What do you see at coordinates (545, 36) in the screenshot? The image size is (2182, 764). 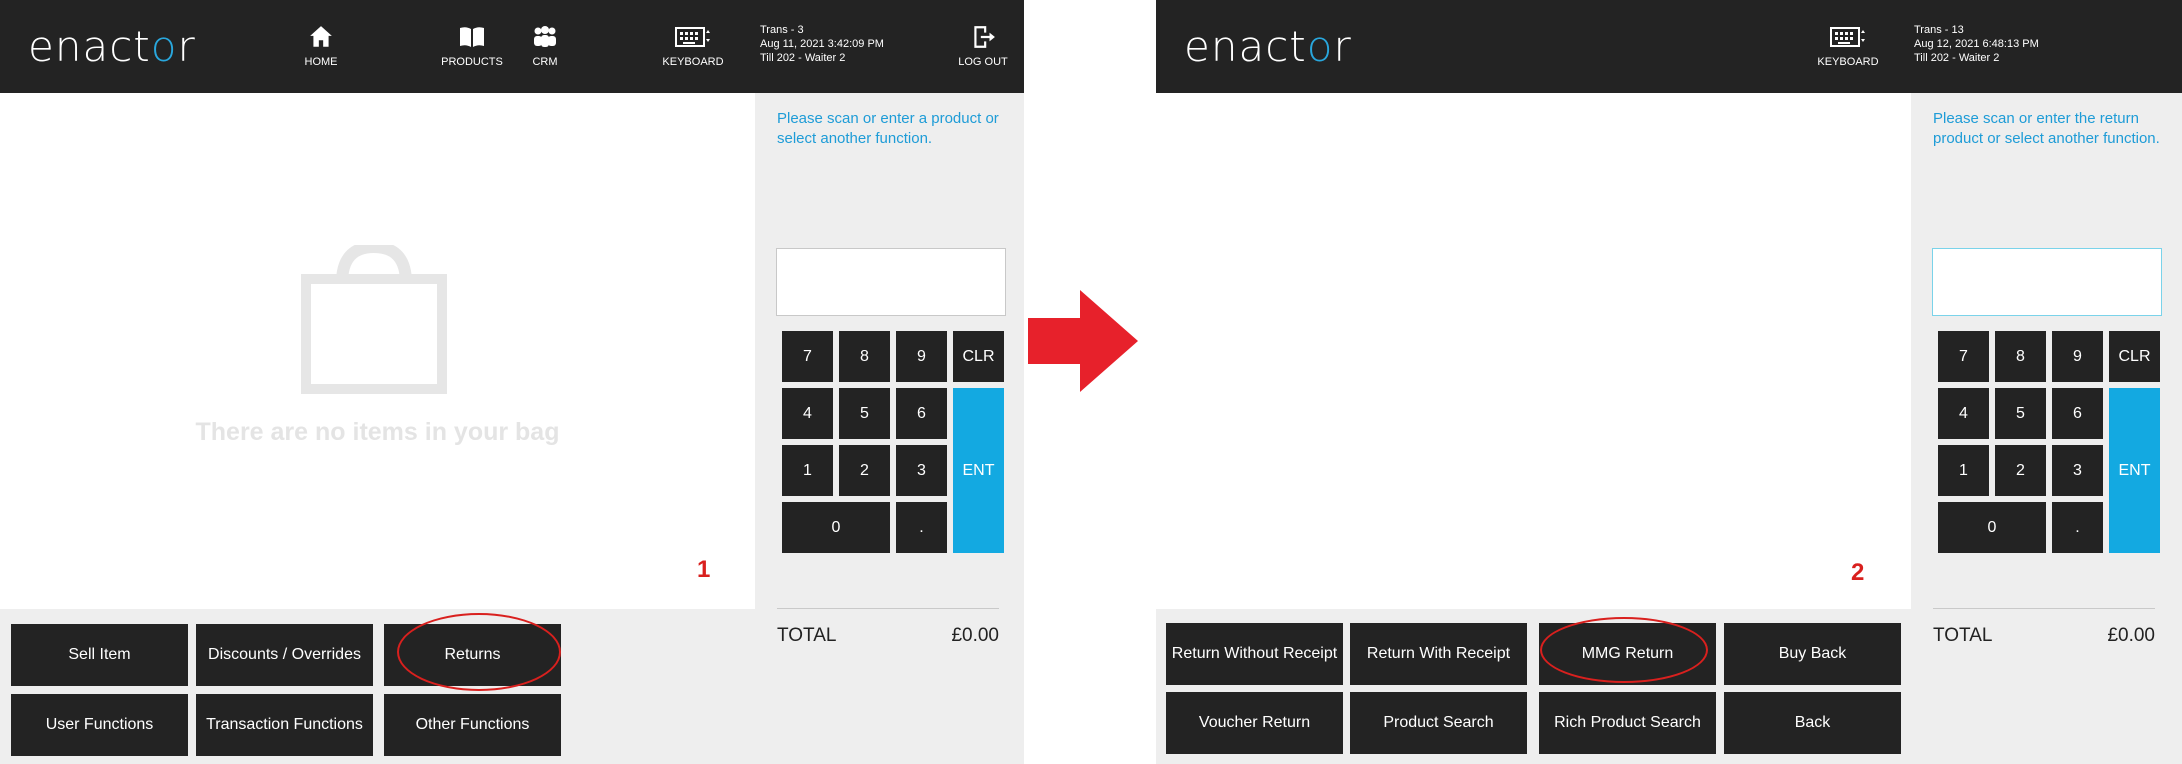 I see `people-icon` at bounding box center [545, 36].